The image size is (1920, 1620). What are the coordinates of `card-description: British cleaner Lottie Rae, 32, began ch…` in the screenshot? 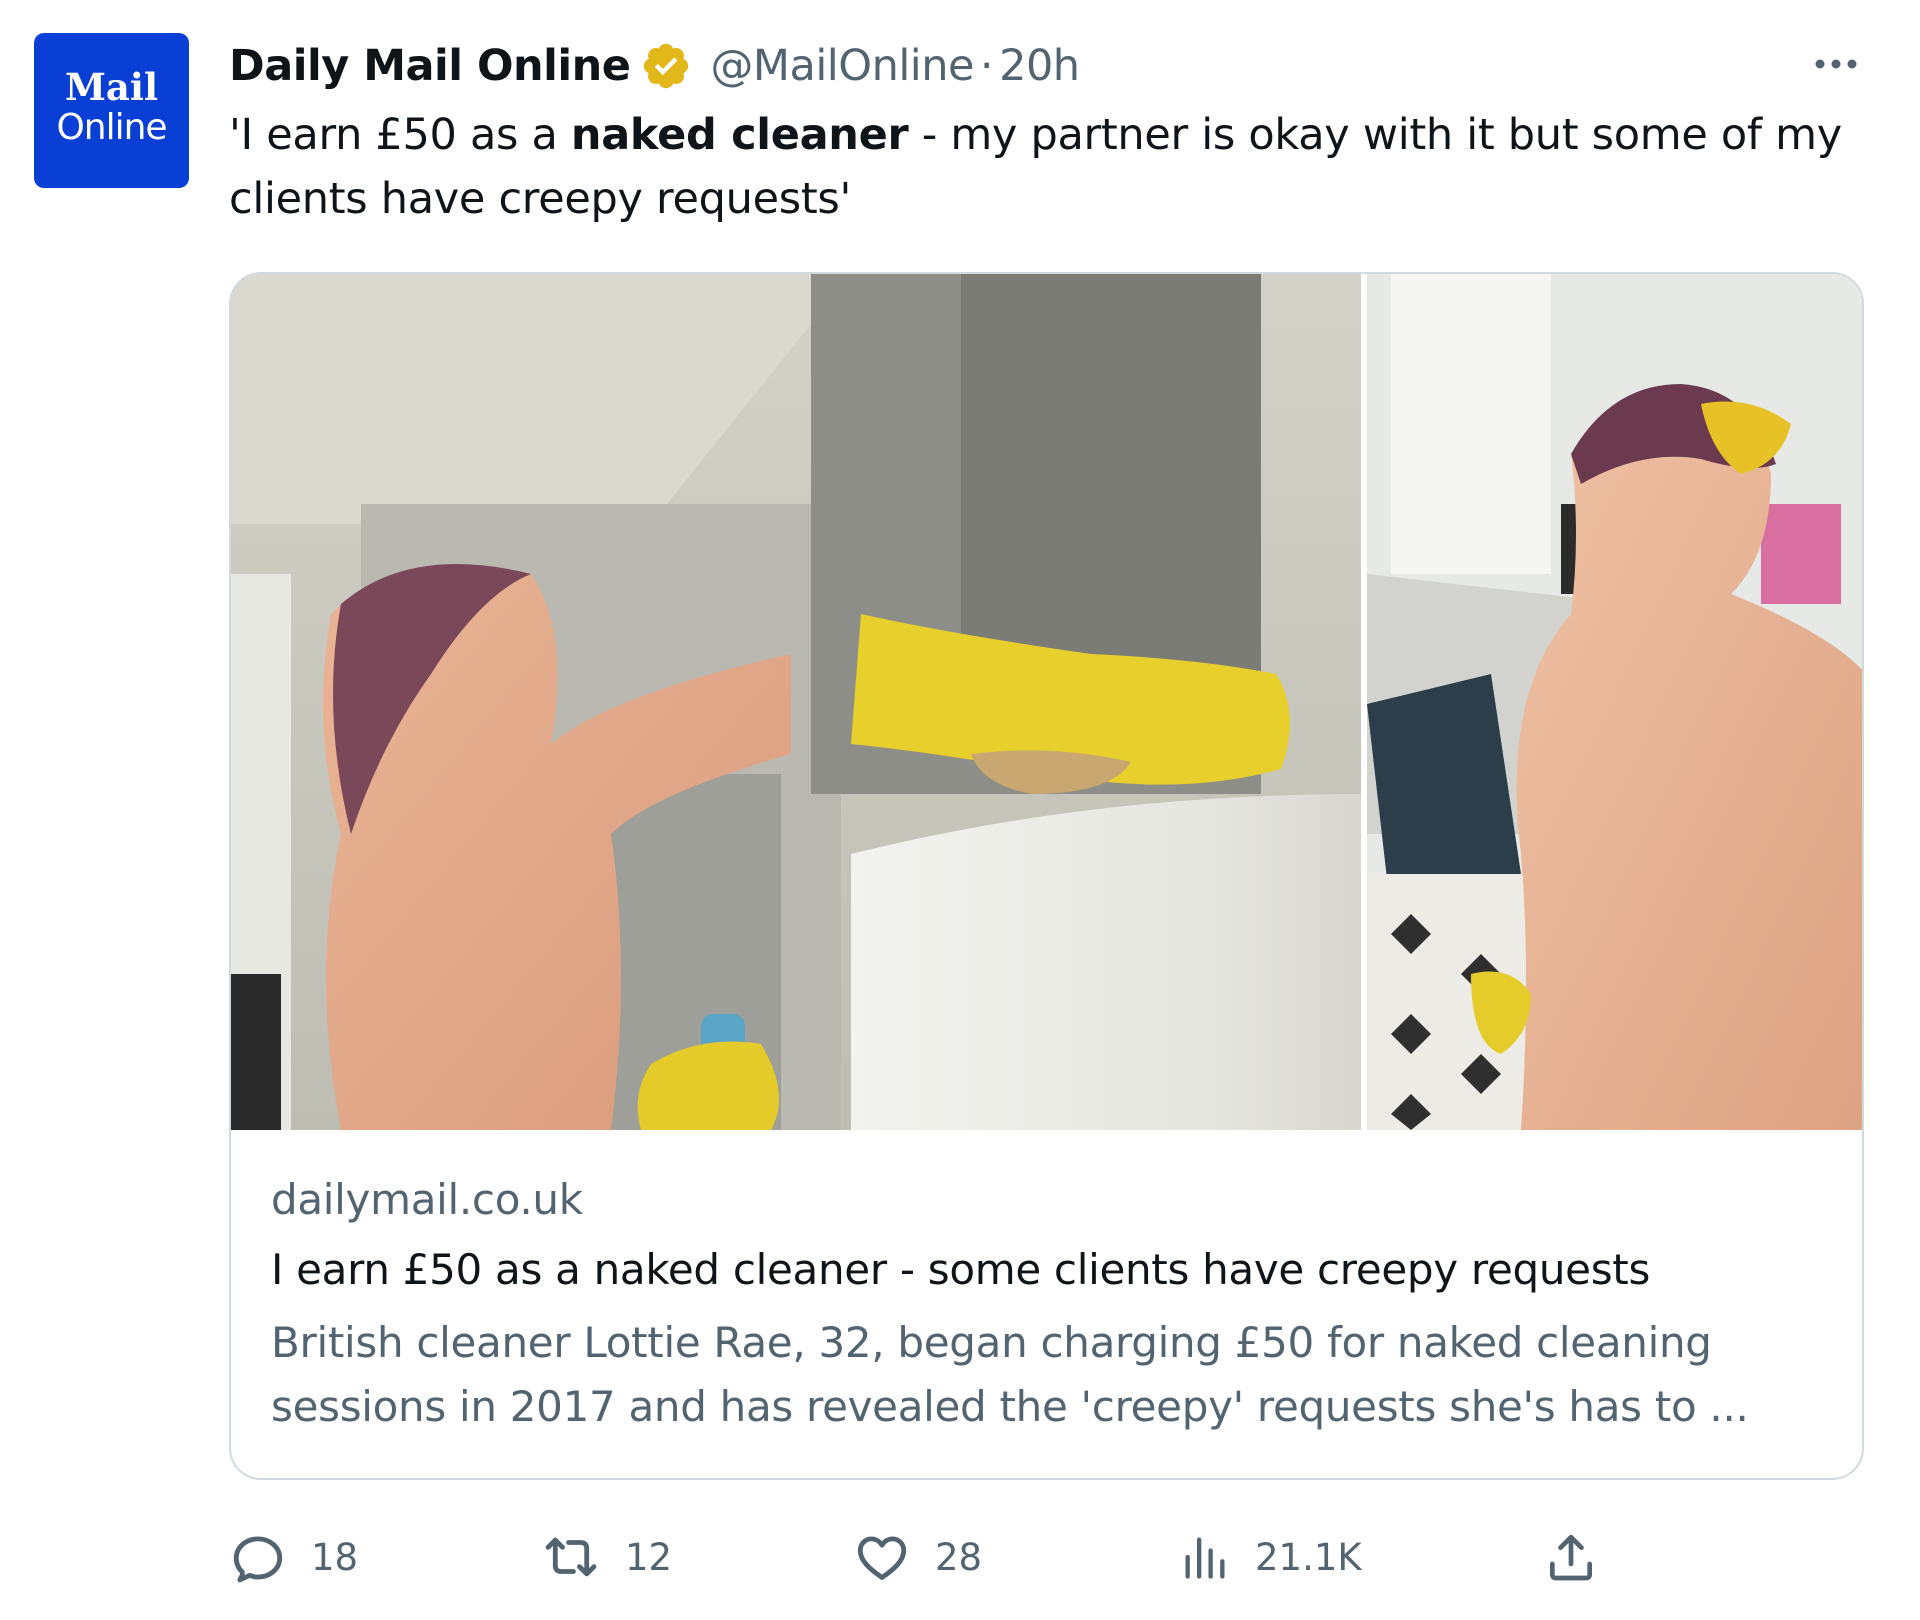 It's located at (1010, 1374).